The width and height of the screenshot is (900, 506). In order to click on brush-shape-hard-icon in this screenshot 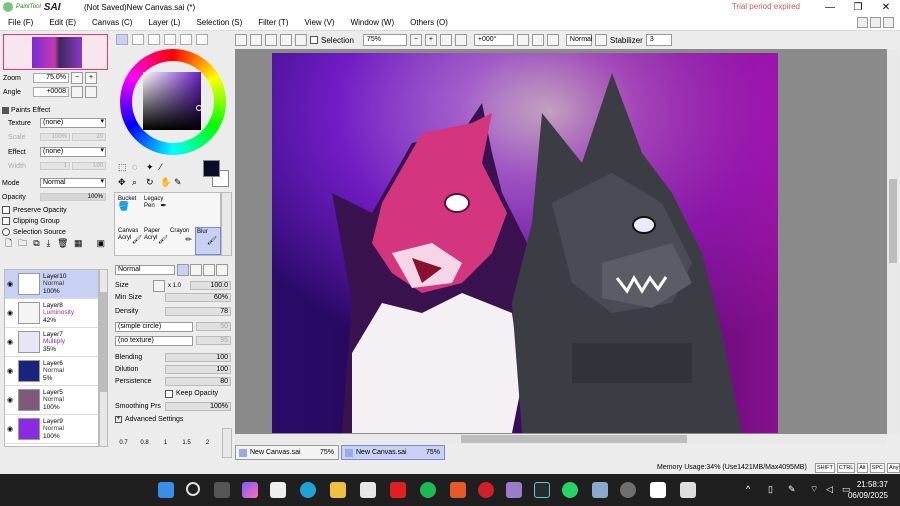, I will do `click(222, 269)`.